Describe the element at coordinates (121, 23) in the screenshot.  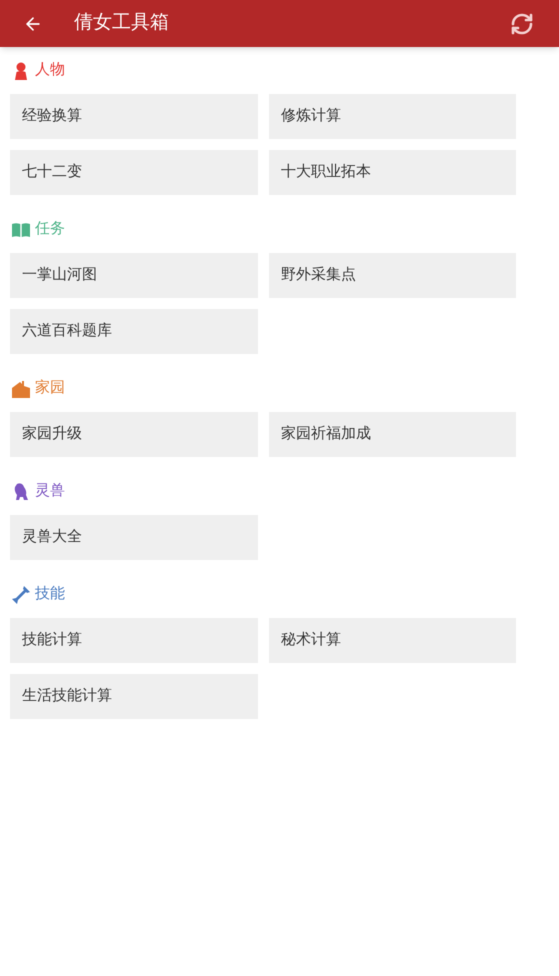
I see `app-title: 倩女工具箱` at that location.